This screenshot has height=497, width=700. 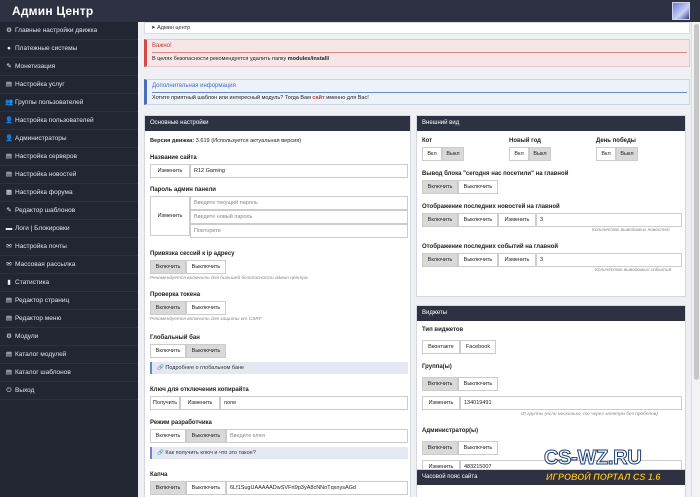 I want to click on sidebar-item: 👥 Группы пользователей, so click(x=69, y=103).